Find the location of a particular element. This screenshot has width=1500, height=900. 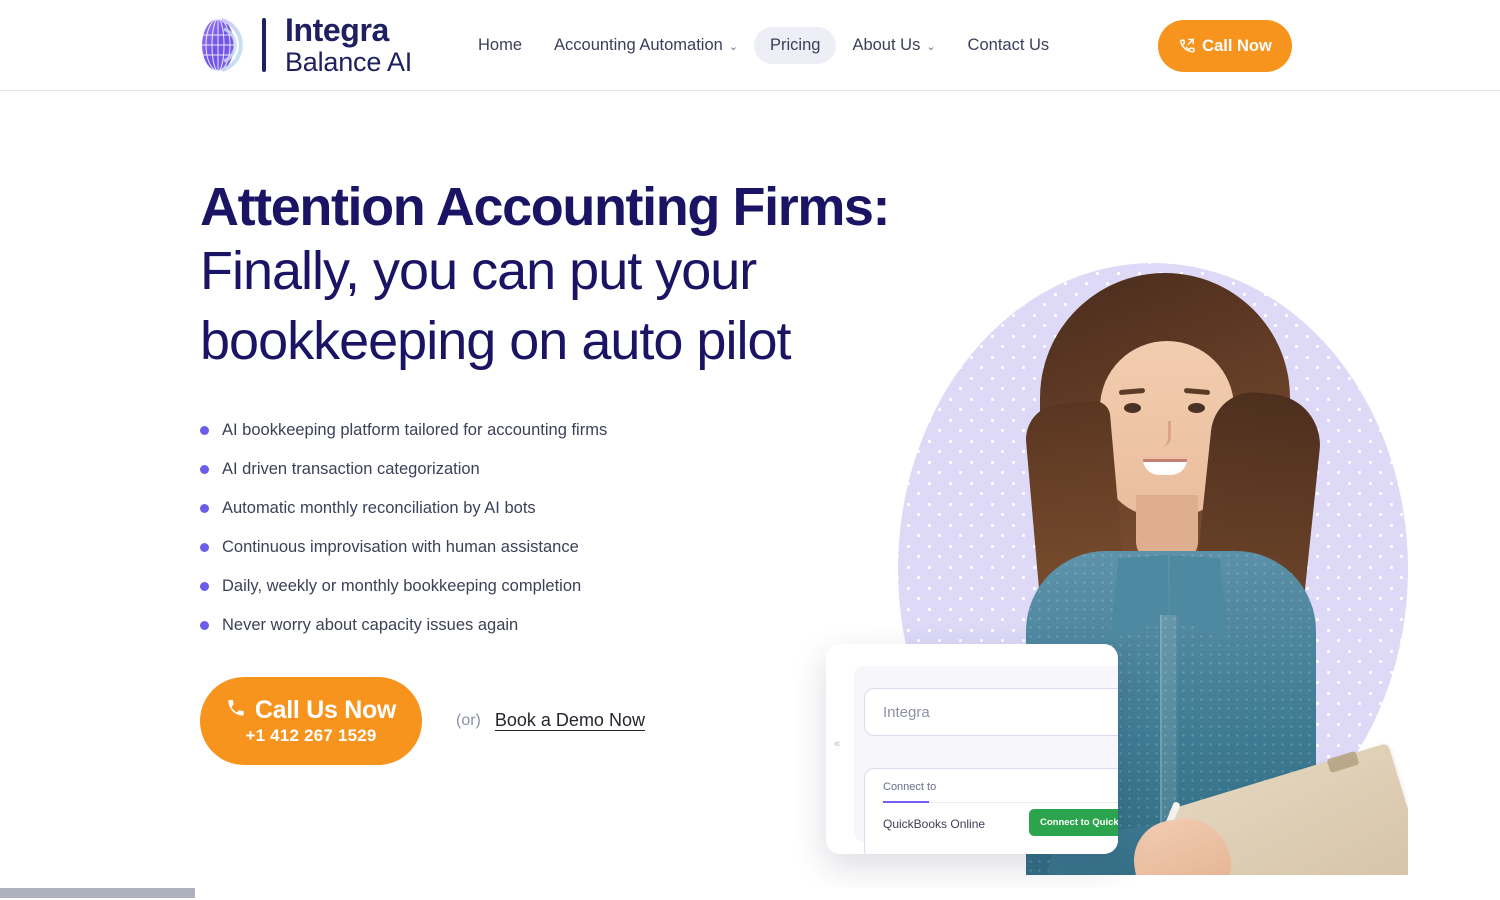

nav-item-contact-us: Contact Us is located at coordinates (1009, 45).